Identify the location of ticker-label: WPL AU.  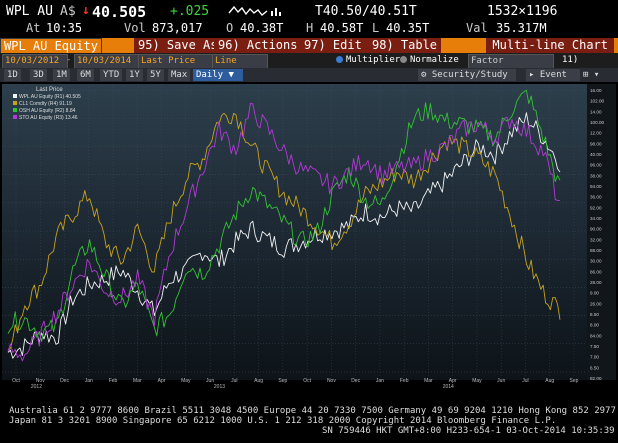
(29, 11).